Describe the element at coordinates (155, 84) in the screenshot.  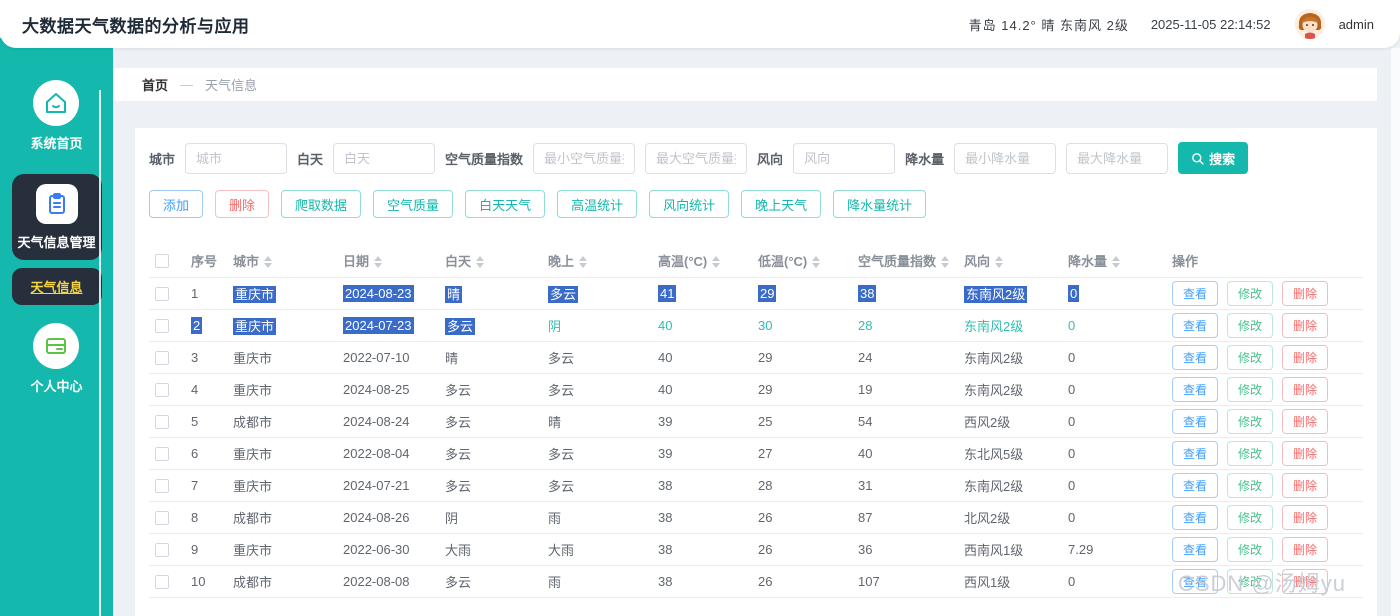
I see `breadcrumb-home: 首页` at that location.